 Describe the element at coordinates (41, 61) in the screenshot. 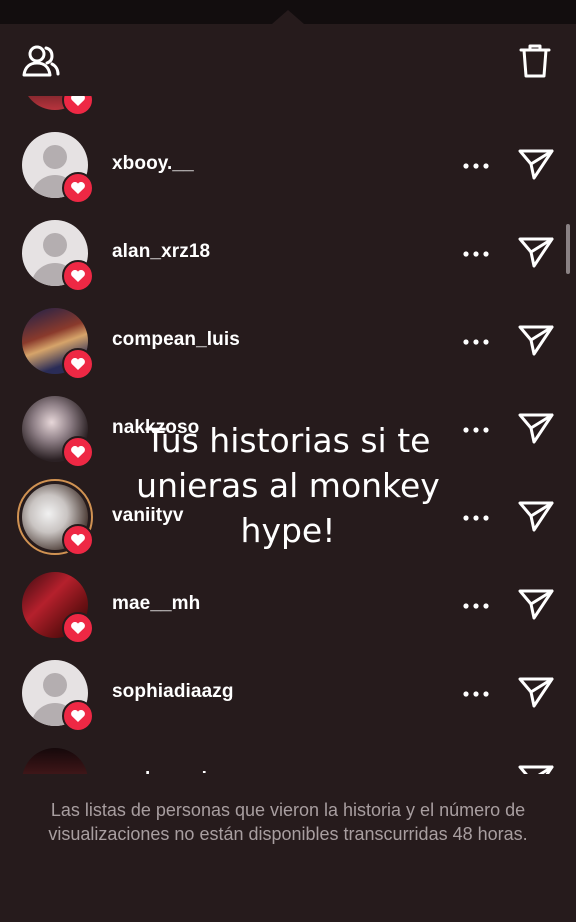

I see `viewers-icon` at that location.